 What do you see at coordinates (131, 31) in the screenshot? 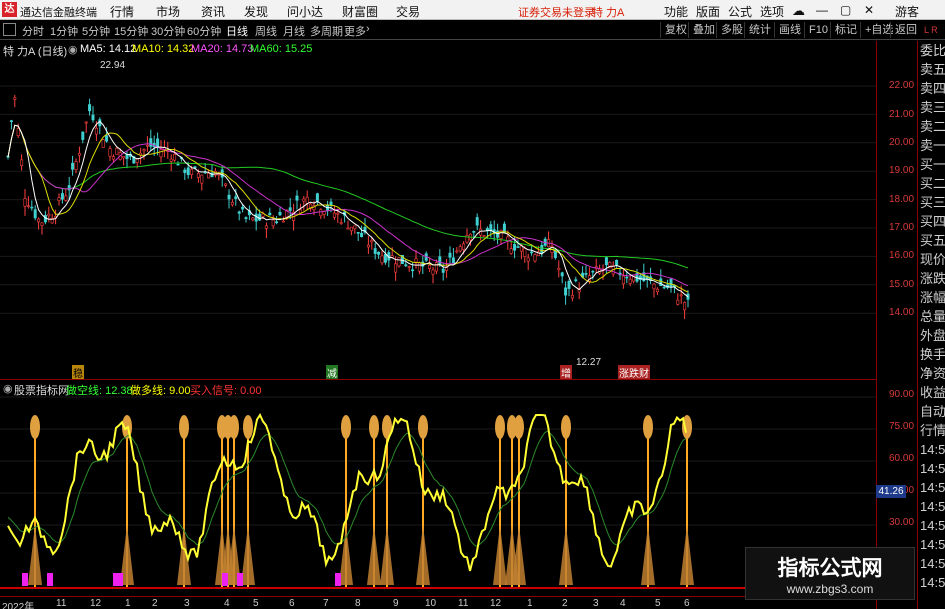
I see `tab-15min: 15分钟` at bounding box center [131, 31].